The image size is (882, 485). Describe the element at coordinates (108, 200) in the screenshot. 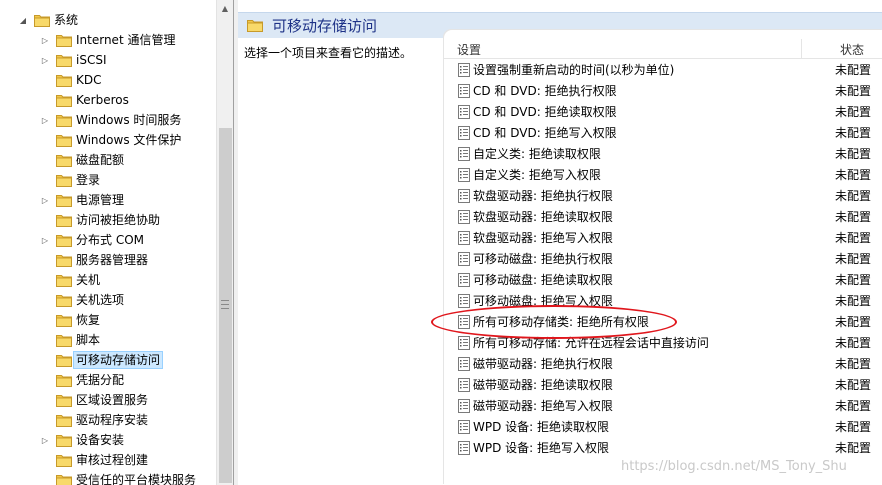

I see `tree-item: ▷ 电源管理` at that location.